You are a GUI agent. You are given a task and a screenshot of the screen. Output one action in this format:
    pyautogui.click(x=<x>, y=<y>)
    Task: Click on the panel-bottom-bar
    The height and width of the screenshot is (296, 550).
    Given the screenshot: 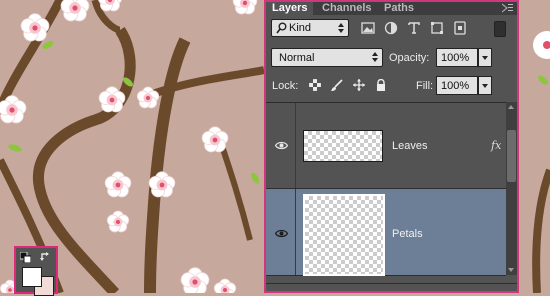 What is the action you would take?
    pyautogui.click(x=391, y=287)
    